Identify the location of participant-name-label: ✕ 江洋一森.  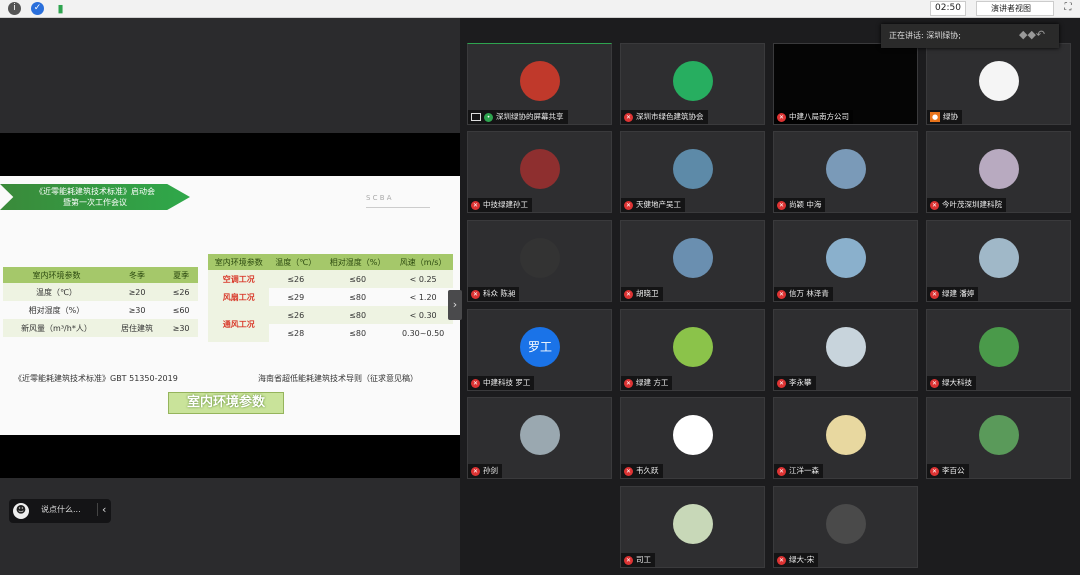
(798, 471).